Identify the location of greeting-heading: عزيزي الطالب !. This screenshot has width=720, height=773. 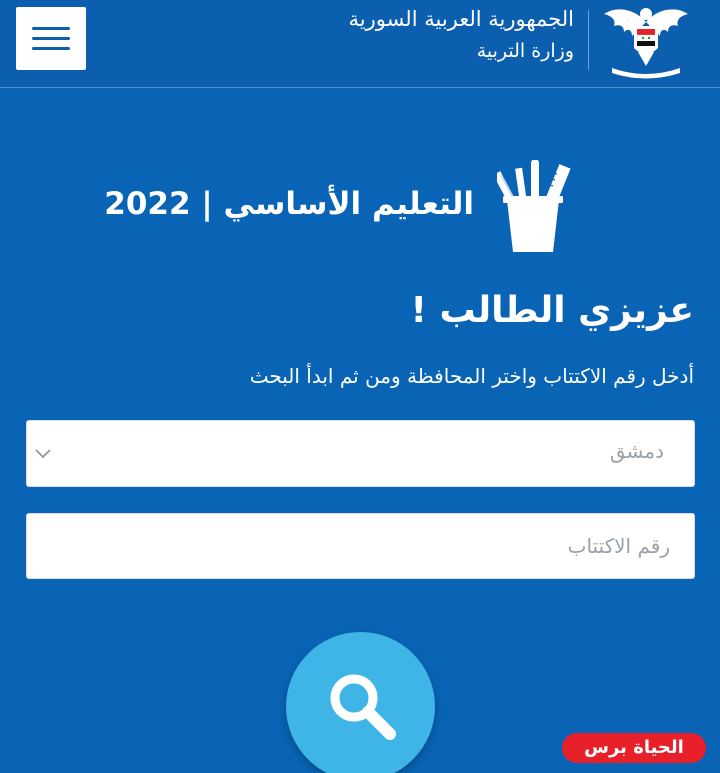
(552, 310).